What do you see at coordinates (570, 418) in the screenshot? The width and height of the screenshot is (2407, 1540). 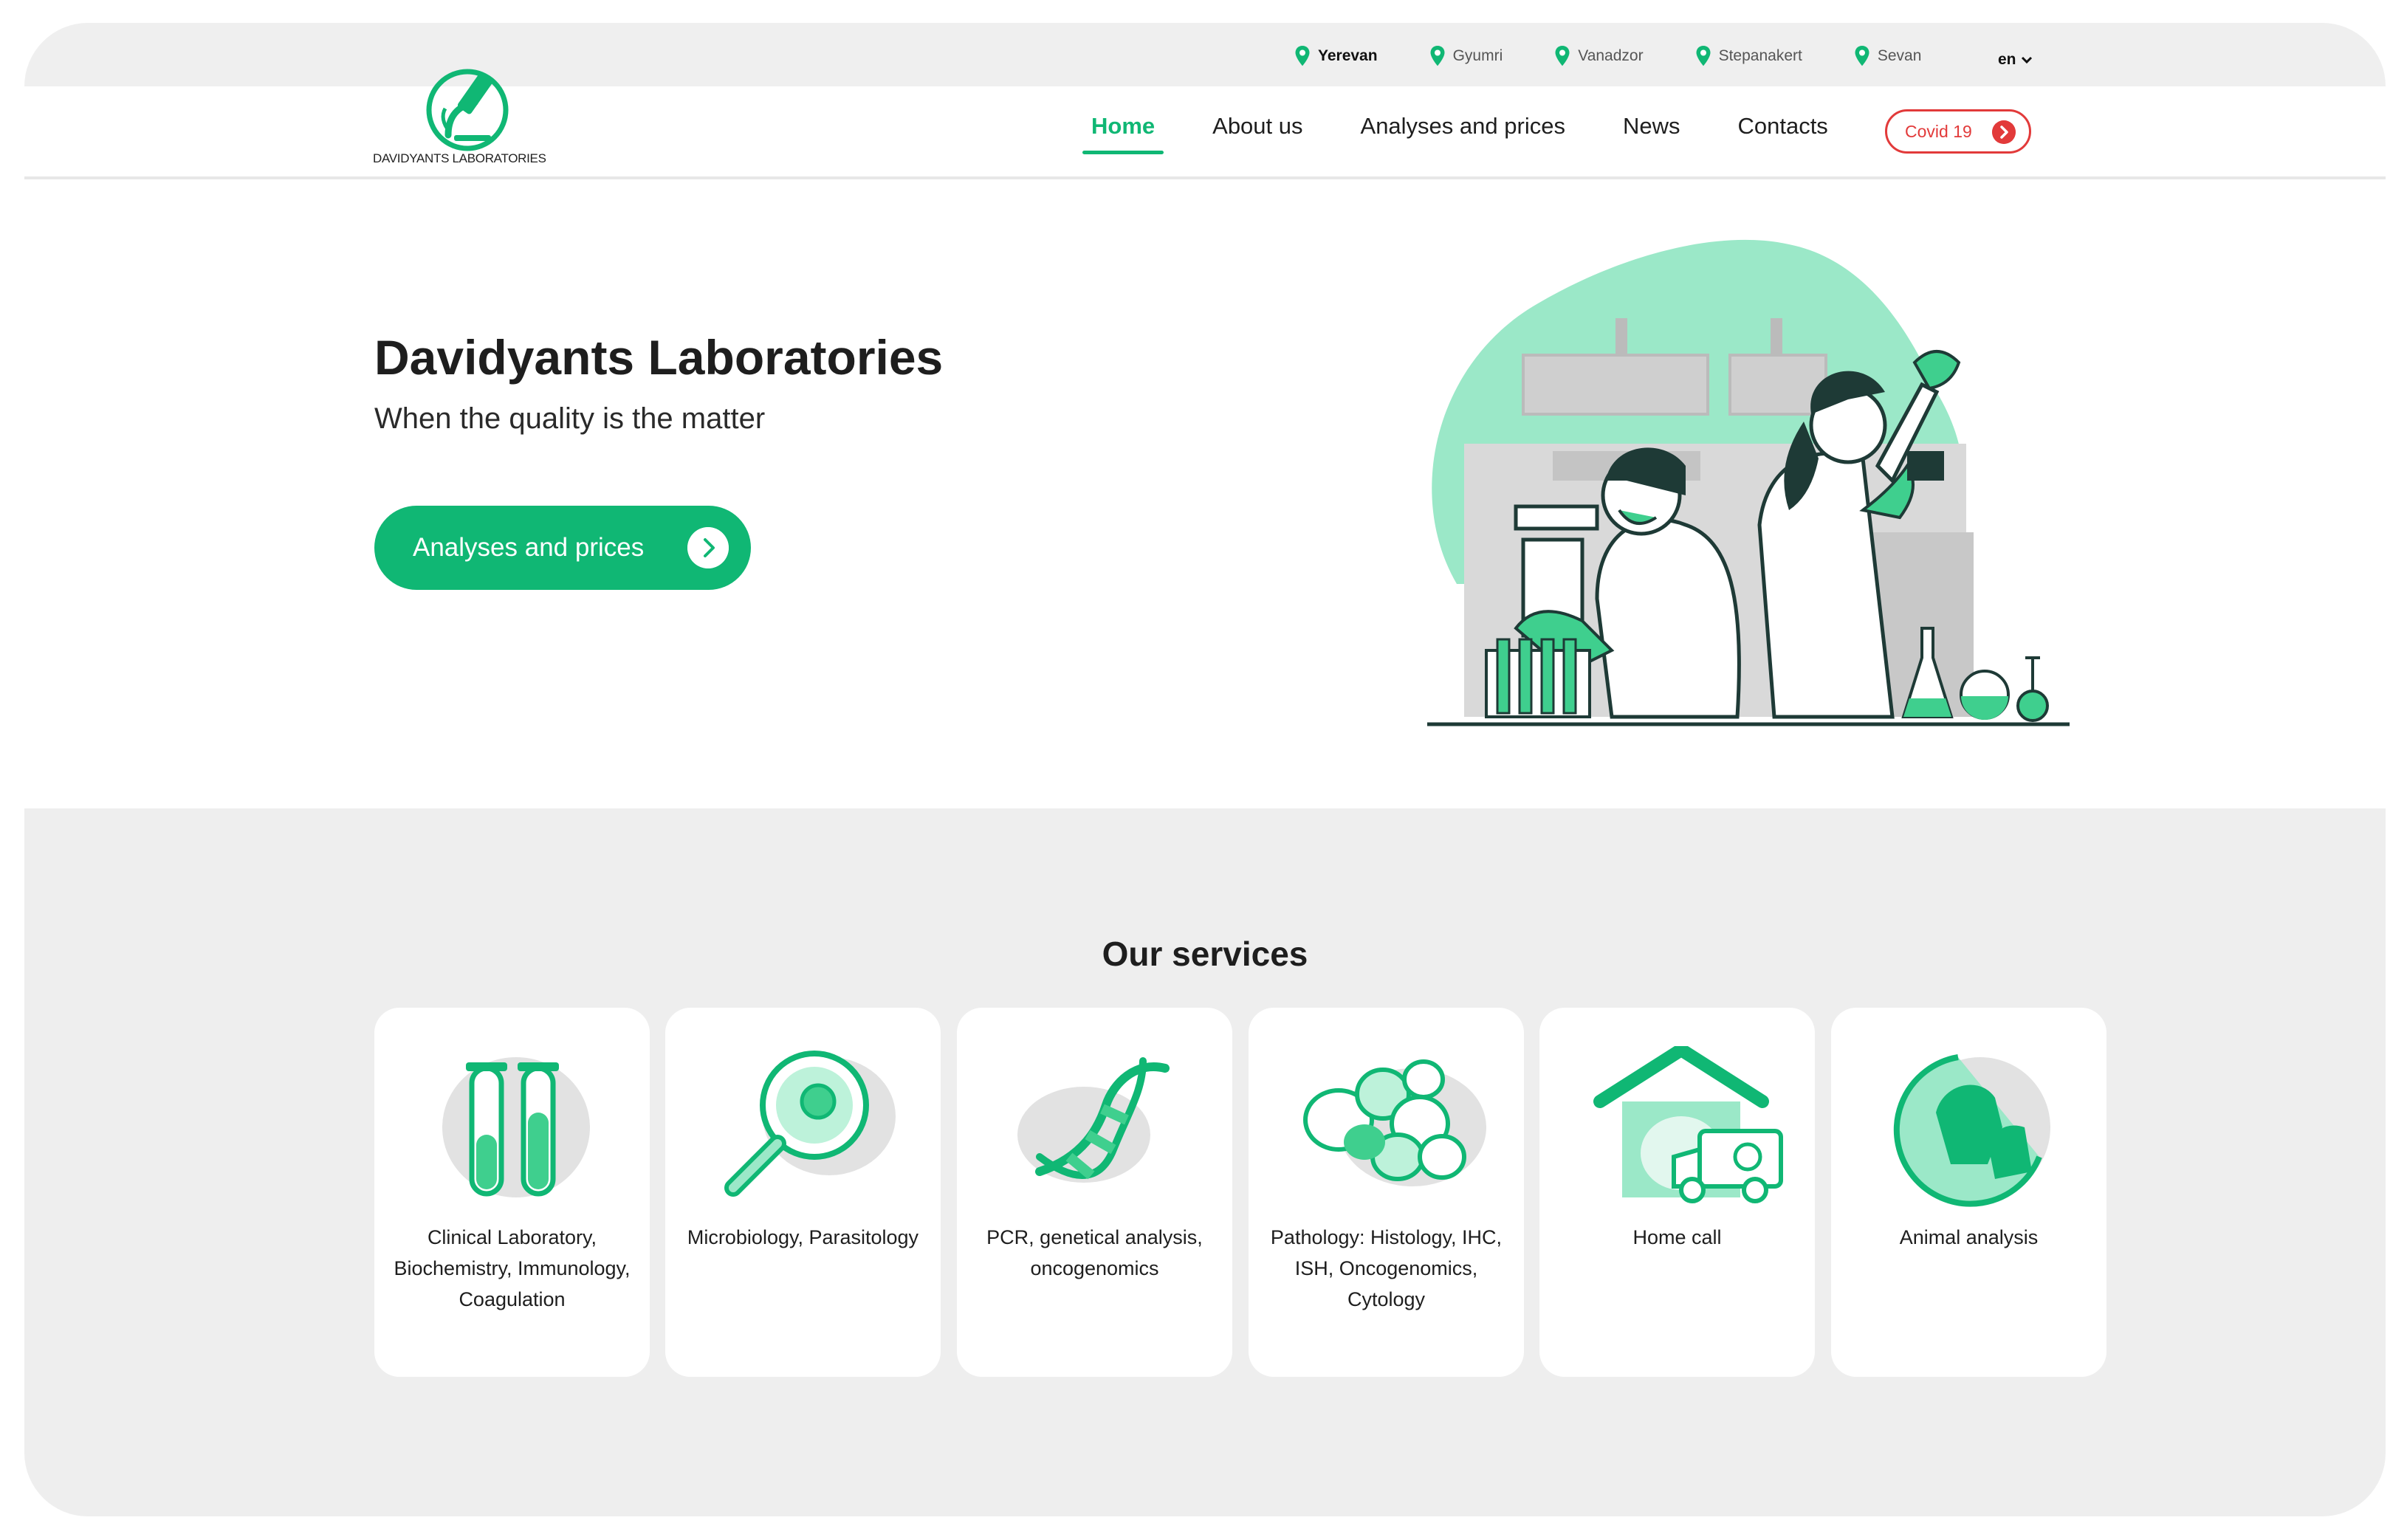 I see `hero-subtitle: When the quality is the matter` at bounding box center [570, 418].